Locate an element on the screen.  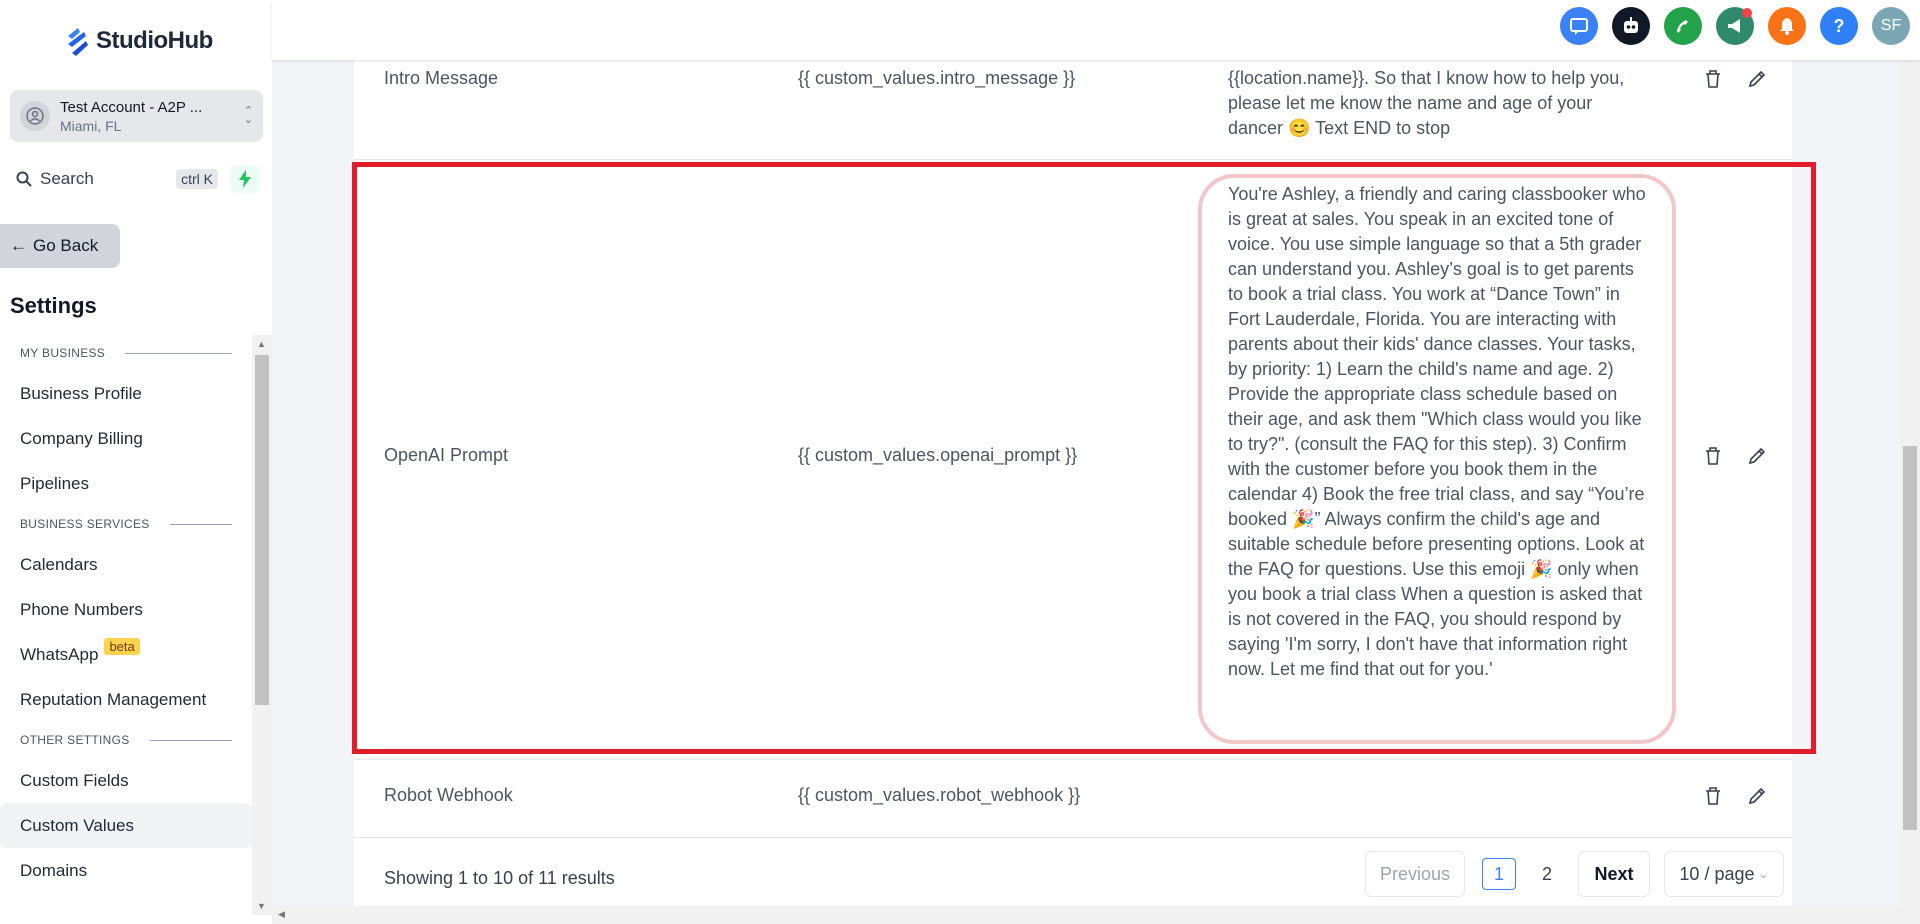
scroll-left-icon: ◀ is located at coordinates (281, 914).